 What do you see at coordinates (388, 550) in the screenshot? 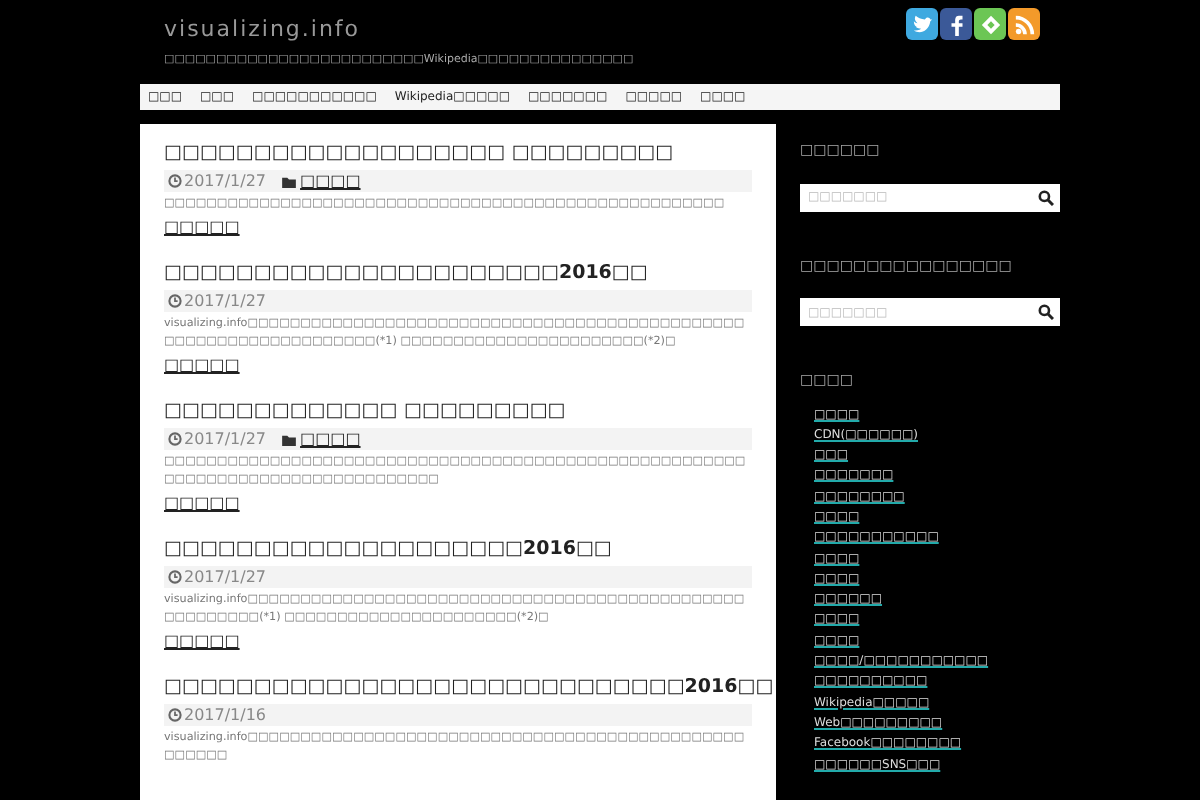
I see `post-title-link: □□□□□□□□□□□□□□□□□□□□2016□□` at bounding box center [388, 550].